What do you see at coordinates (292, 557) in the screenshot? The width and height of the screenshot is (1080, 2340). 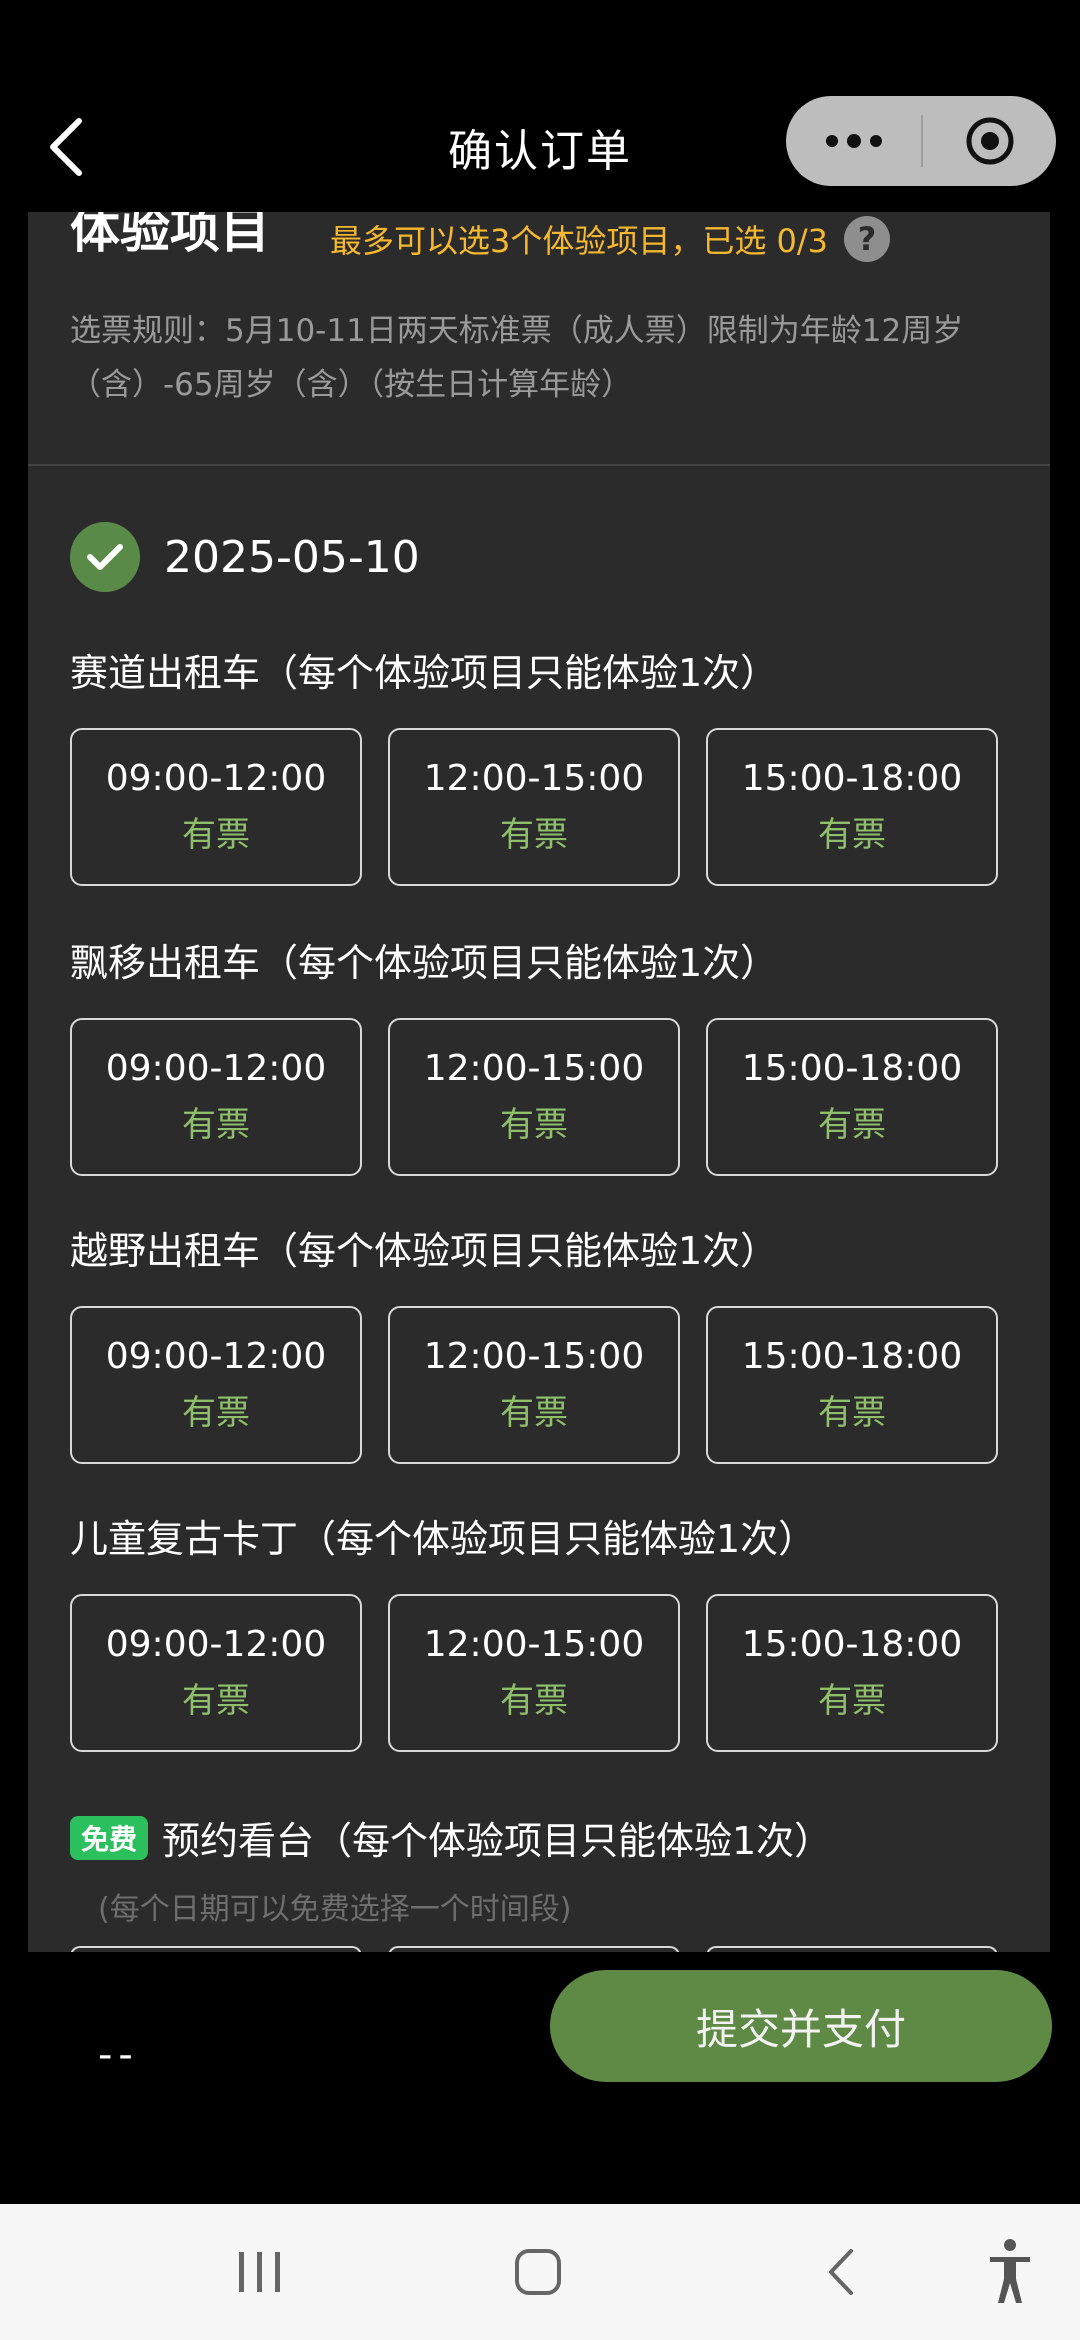 I see `date-label: 2025-05-10` at bounding box center [292, 557].